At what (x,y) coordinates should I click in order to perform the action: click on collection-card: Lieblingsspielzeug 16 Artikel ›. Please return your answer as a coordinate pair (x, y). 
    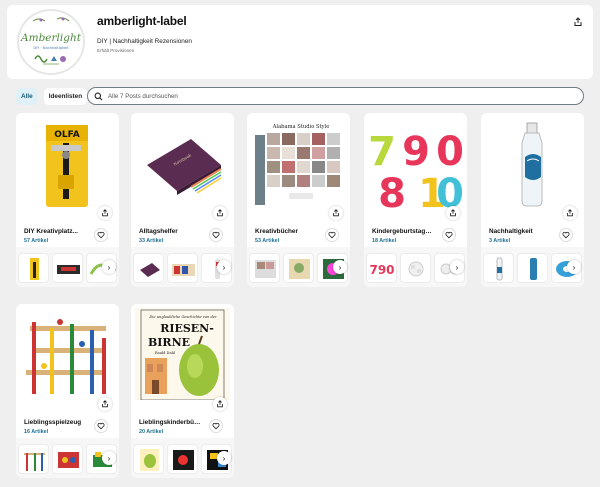
    Looking at the image, I should click on (67, 391).